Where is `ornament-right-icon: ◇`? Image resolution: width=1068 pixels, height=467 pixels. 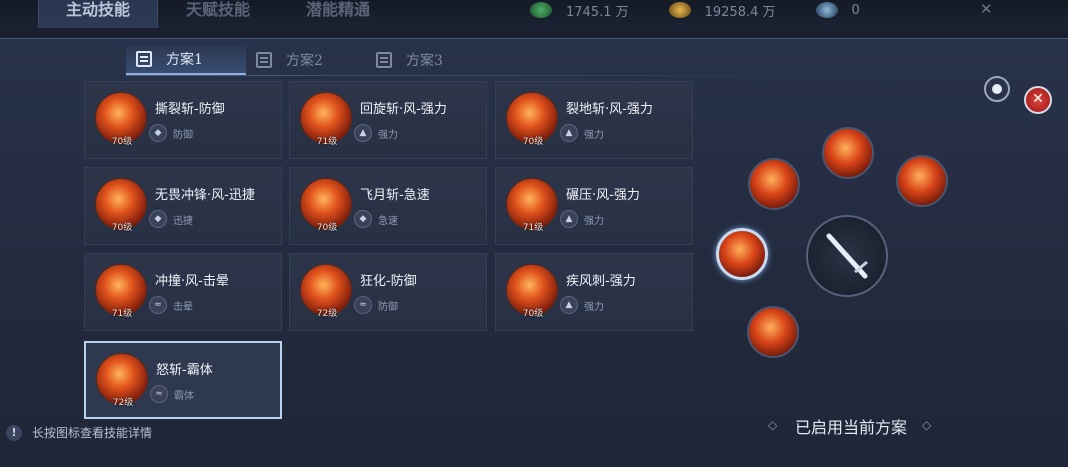
ornament-right-icon: ◇ is located at coordinates (927, 425).